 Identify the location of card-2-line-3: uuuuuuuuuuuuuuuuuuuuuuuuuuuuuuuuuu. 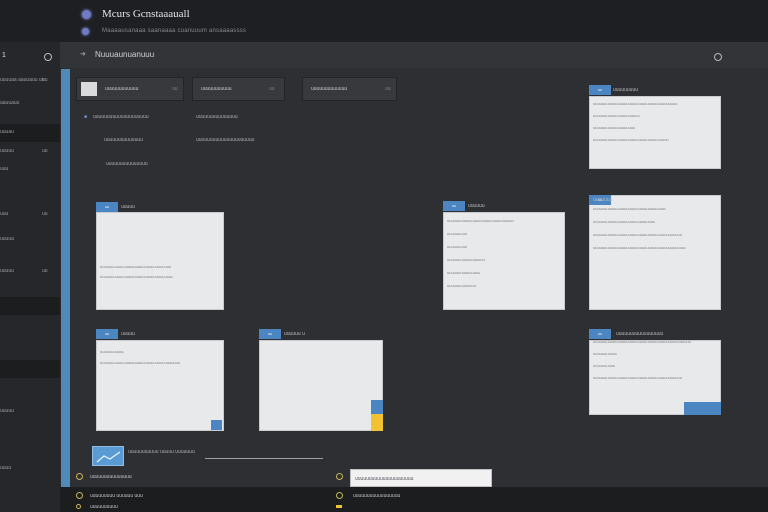
(631, 139).